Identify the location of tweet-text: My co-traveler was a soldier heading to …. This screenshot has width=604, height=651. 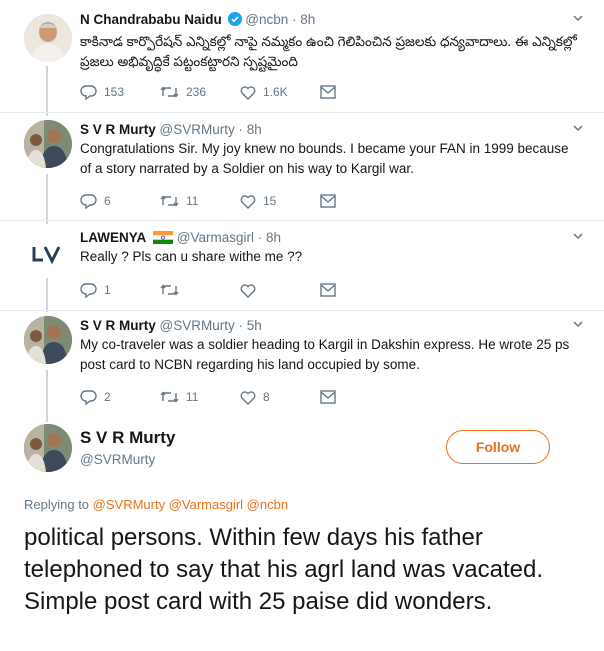
(325, 354).